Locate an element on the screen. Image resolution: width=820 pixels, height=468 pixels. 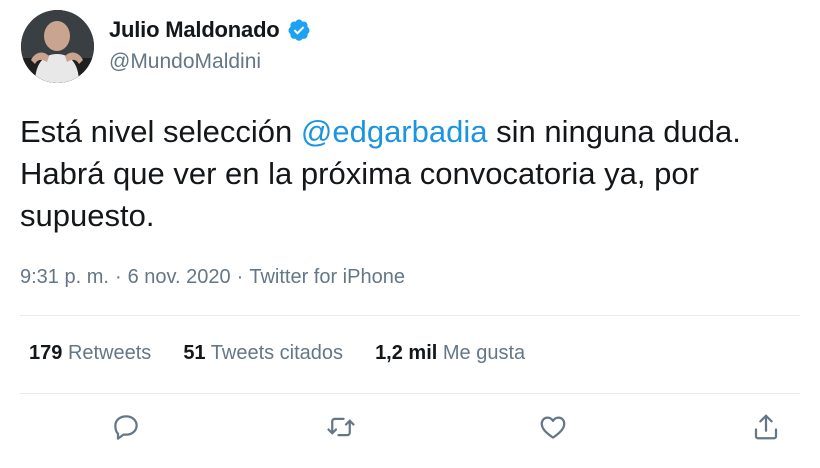
heart-icon is located at coordinates (553, 427).